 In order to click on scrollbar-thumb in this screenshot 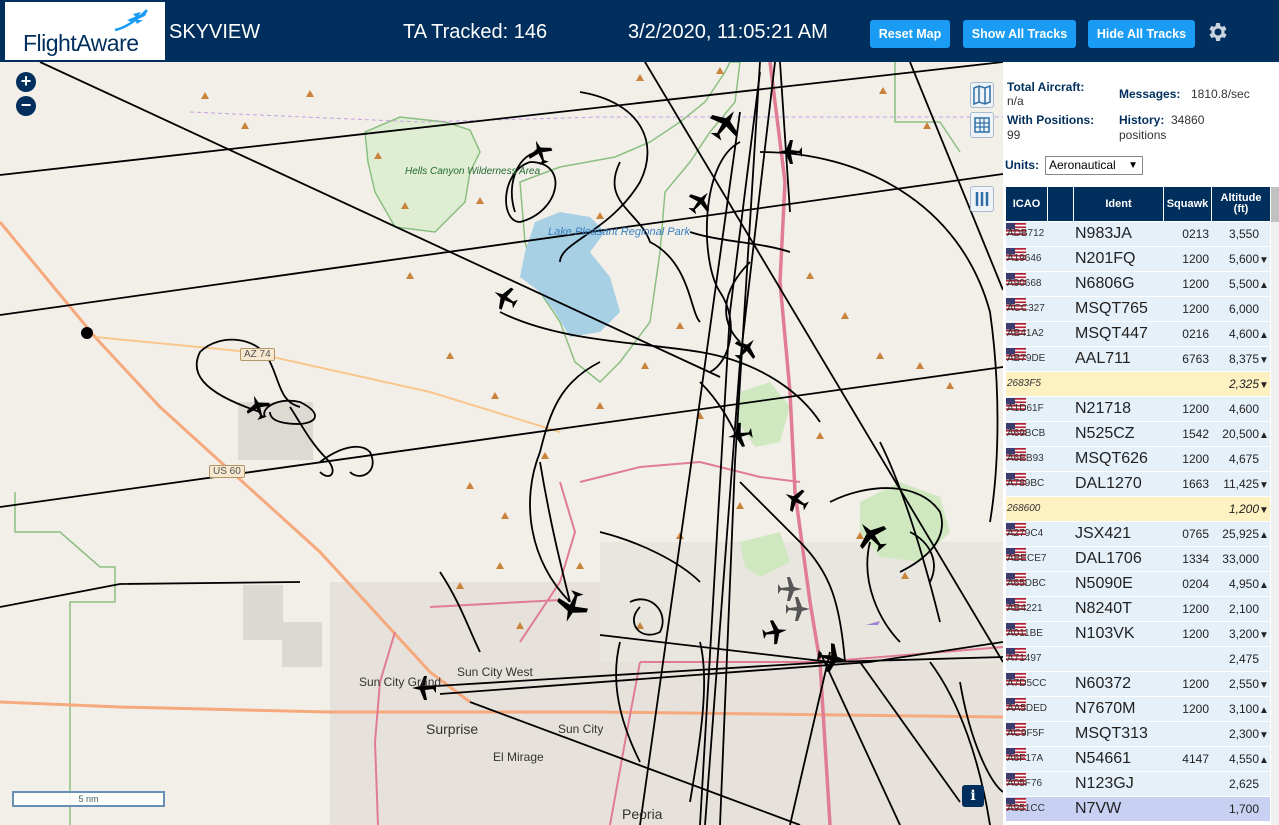, I will do `click(1275, 204)`.